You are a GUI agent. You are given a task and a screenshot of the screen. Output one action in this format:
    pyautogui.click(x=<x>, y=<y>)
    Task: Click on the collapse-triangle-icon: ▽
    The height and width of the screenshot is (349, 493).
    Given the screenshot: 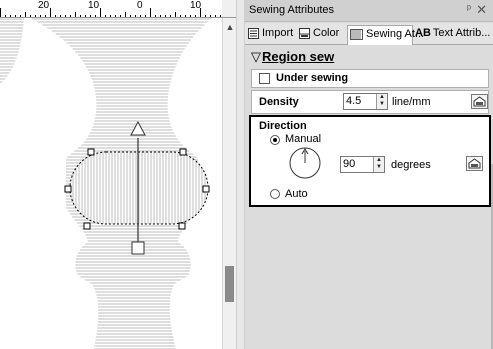 What is the action you would take?
    pyautogui.click(x=256, y=56)
    